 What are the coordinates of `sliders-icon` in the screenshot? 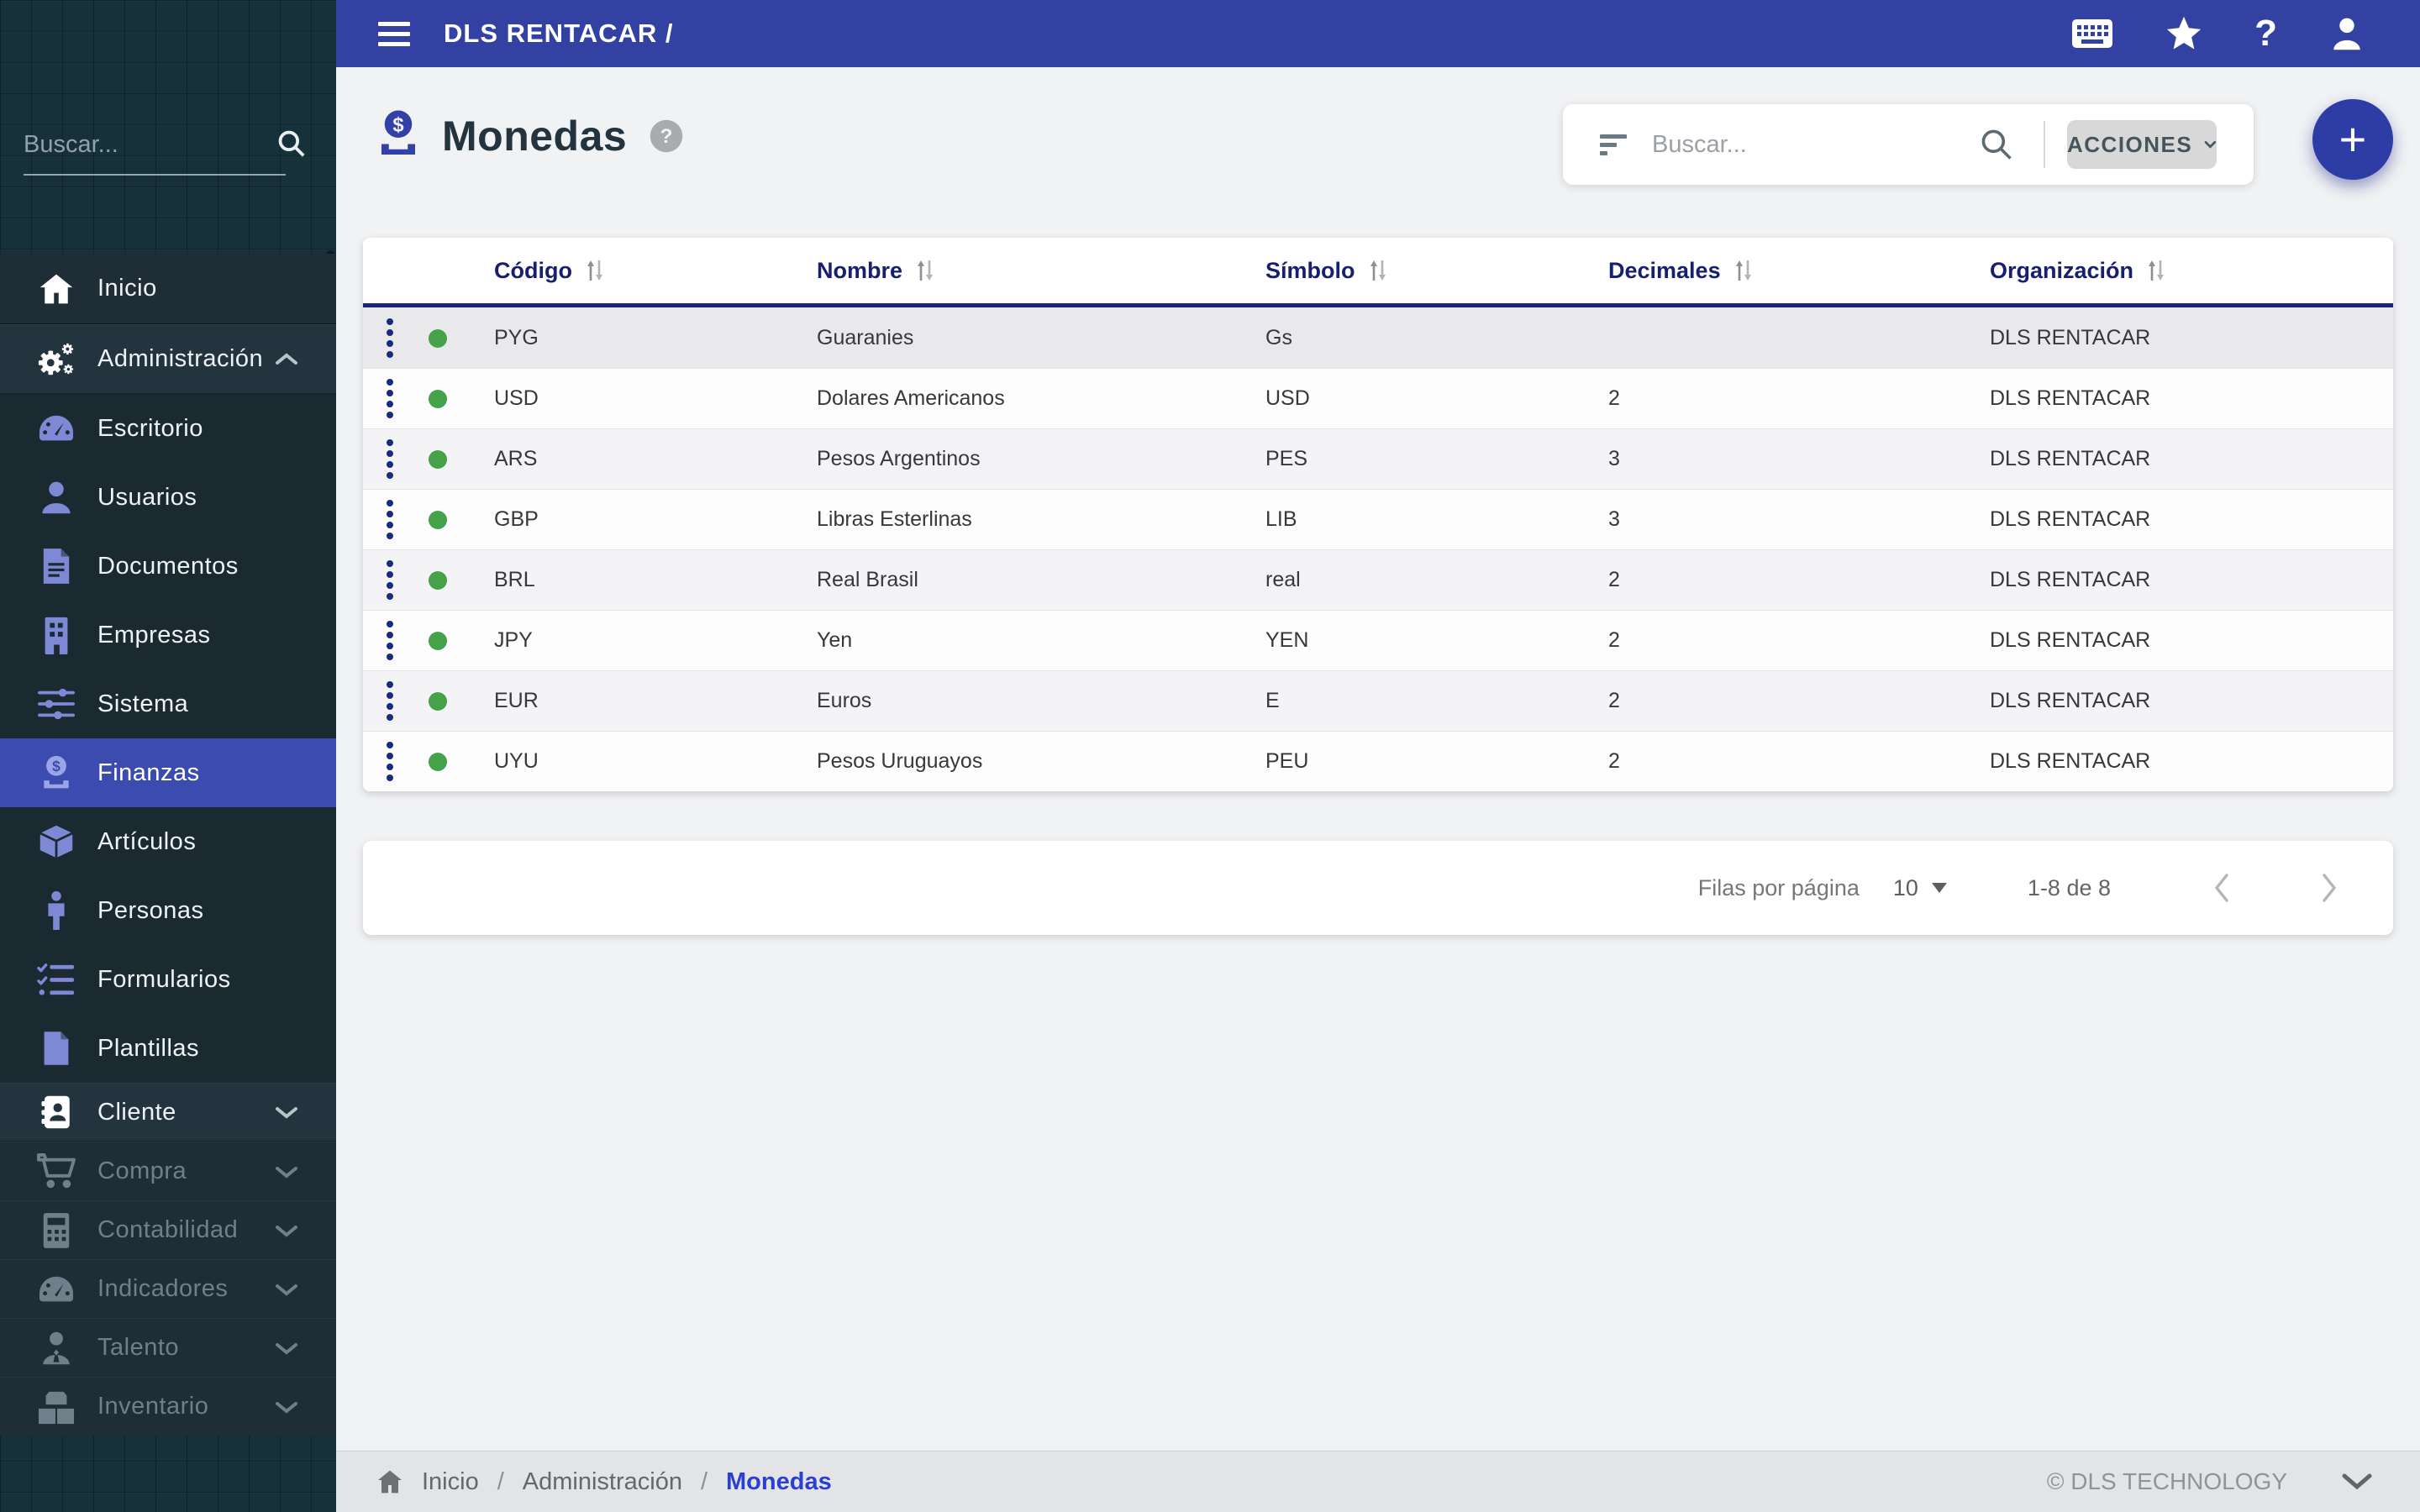 It's located at (56, 704).